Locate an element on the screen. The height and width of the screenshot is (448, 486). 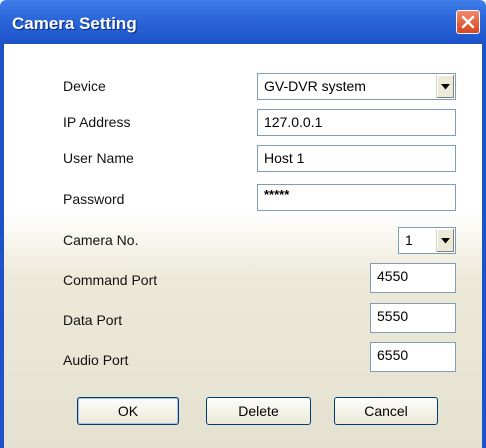
audio-port-label: Audio Port is located at coordinates (96, 360).